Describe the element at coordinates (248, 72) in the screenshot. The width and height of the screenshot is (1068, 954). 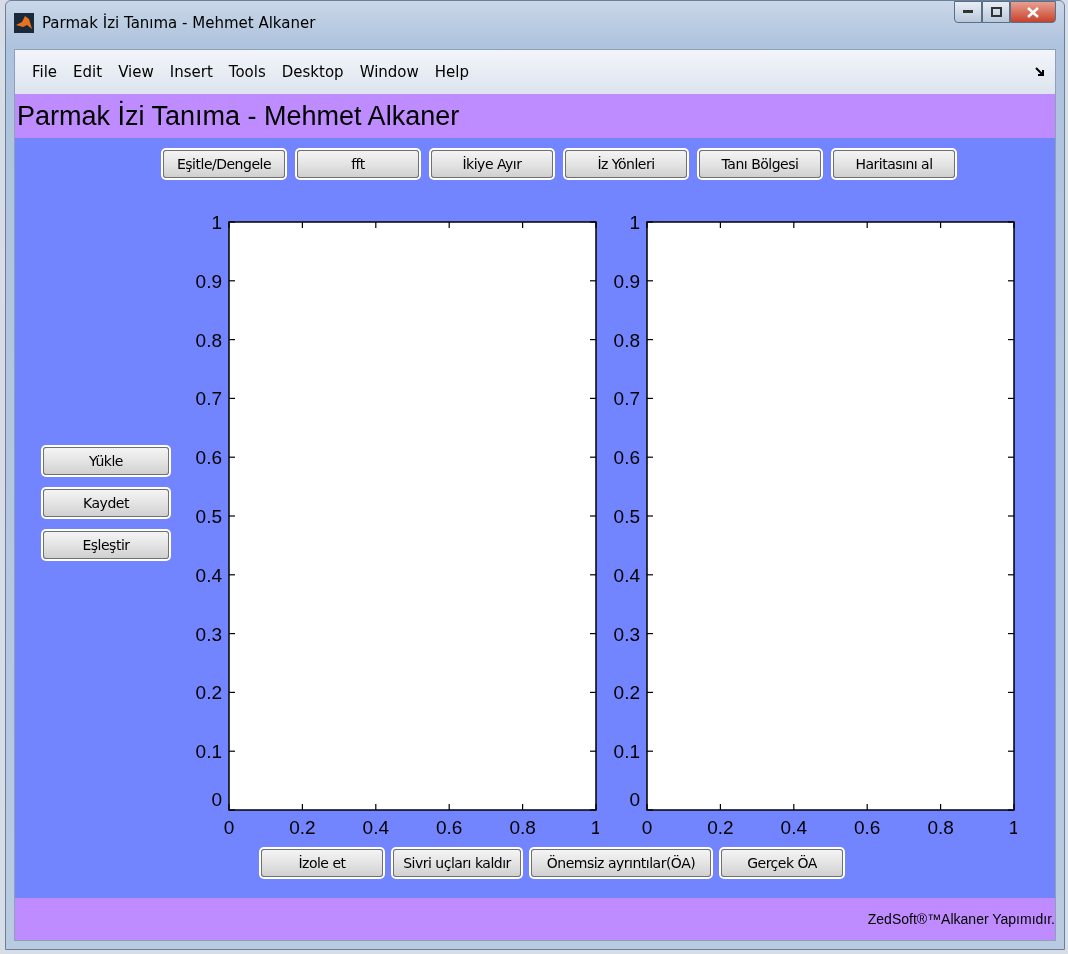
I see `menu-item: Tools` at that location.